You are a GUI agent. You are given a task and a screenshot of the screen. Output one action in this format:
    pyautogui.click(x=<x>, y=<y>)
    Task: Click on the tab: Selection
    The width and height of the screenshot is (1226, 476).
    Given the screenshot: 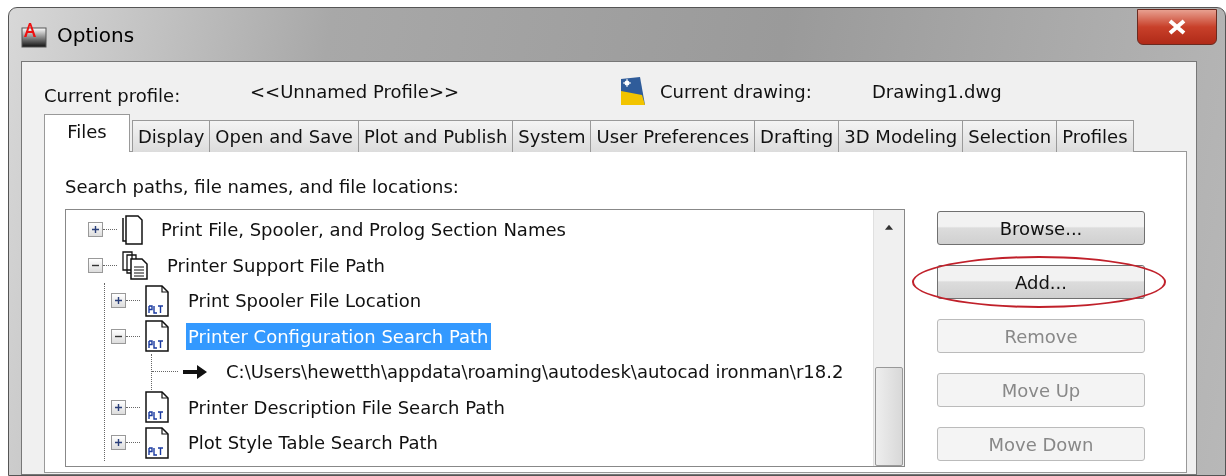 What is the action you would take?
    pyautogui.click(x=1010, y=136)
    